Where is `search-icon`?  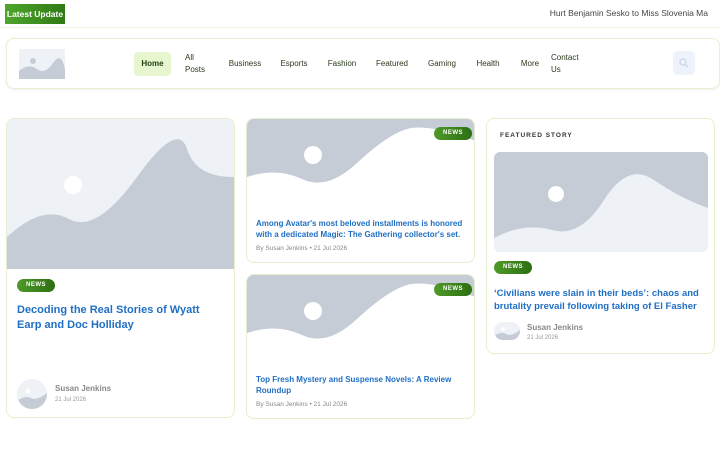 search-icon is located at coordinates (684, 63).